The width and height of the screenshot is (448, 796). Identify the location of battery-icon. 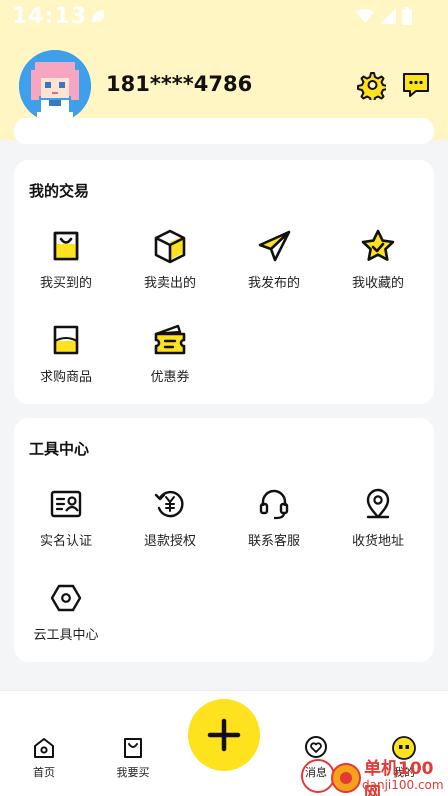
(407, 16).